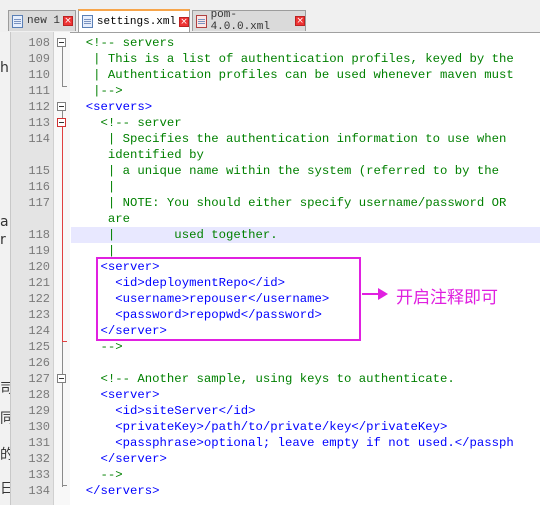  Describe the element at coordinates (305, 155) in the screenshot. I see `code-line: identified by` at that location.